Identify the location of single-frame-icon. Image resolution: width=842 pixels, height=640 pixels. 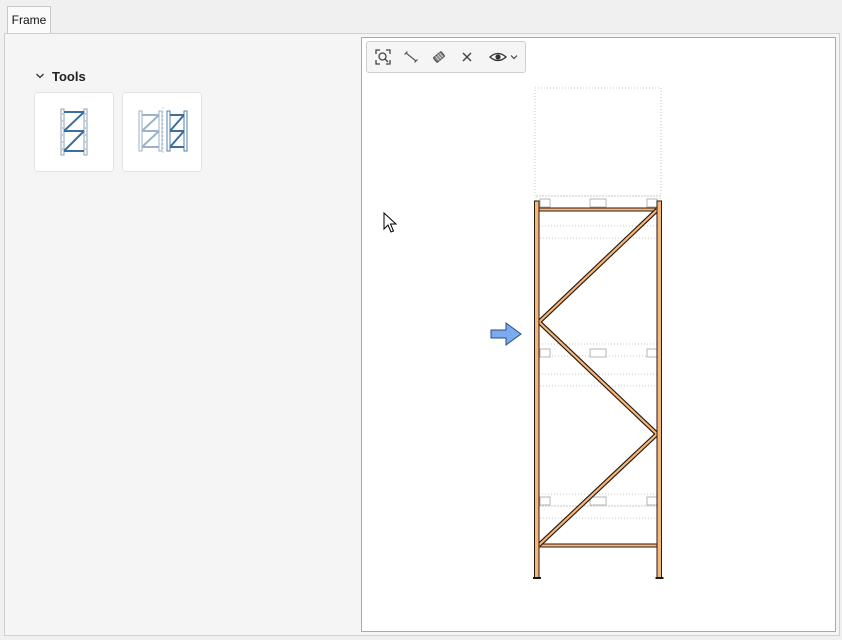
(74, 132).